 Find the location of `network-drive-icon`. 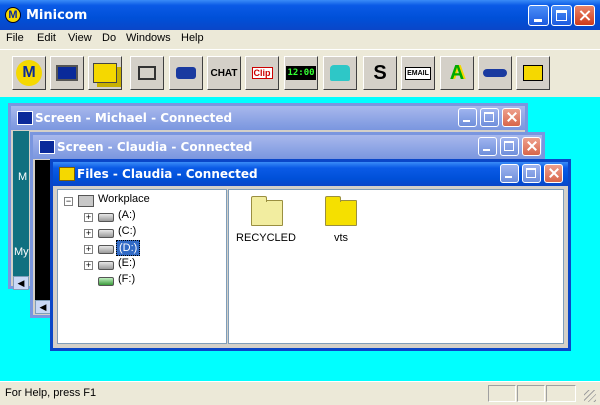

network-drive-icon is located at coordinates (106, 281).